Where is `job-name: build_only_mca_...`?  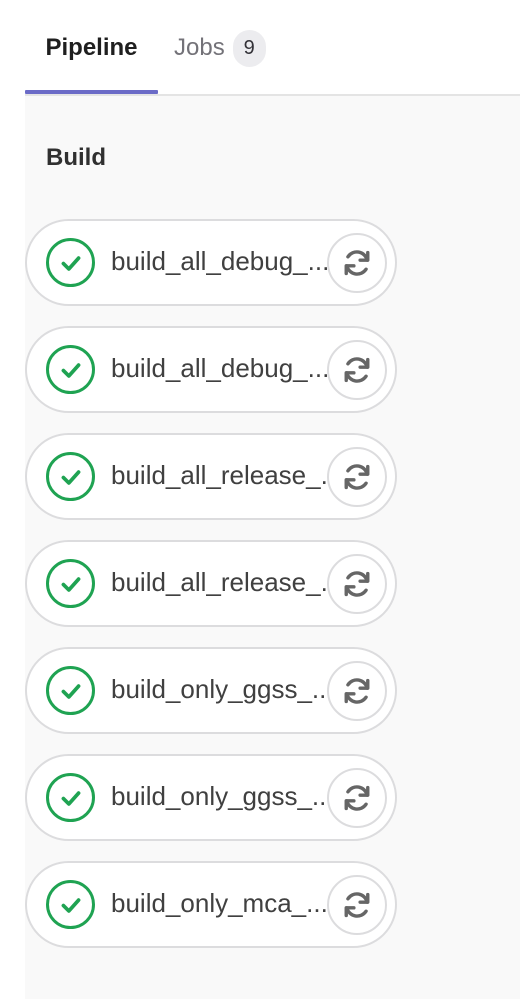
job-name: build_only_mca_... is located at coordinates (219, 903).